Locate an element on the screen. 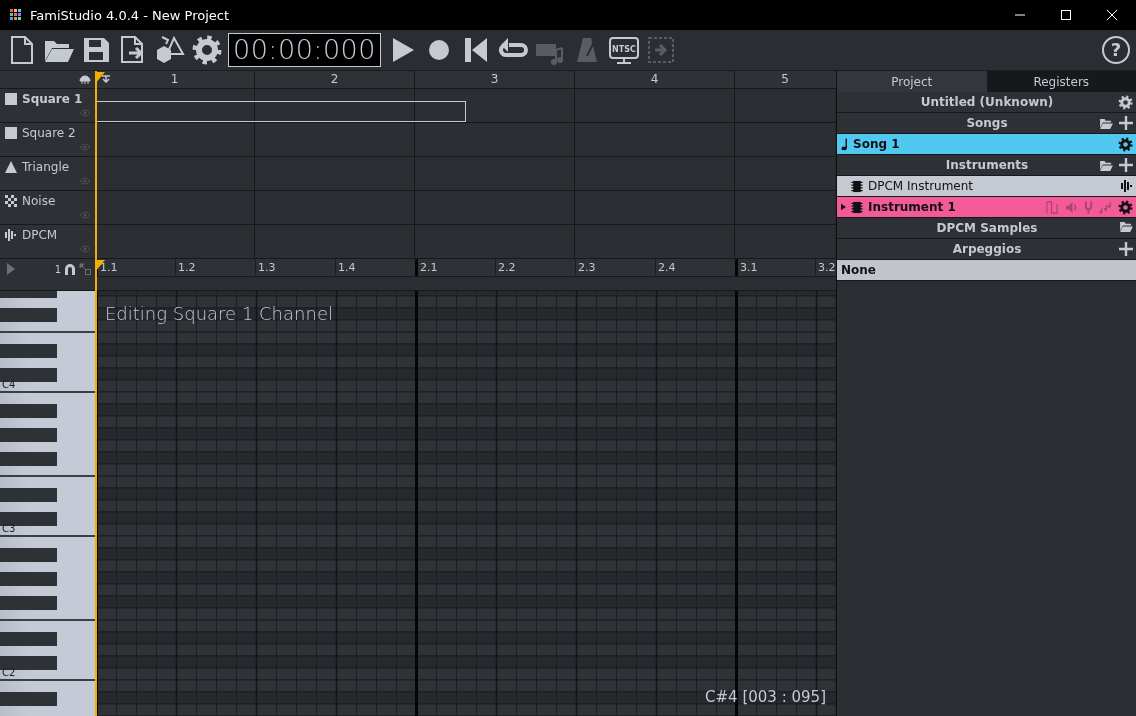 This screenshot has width=1136, height=716. close-icon is located at coordinates (1112, 15).